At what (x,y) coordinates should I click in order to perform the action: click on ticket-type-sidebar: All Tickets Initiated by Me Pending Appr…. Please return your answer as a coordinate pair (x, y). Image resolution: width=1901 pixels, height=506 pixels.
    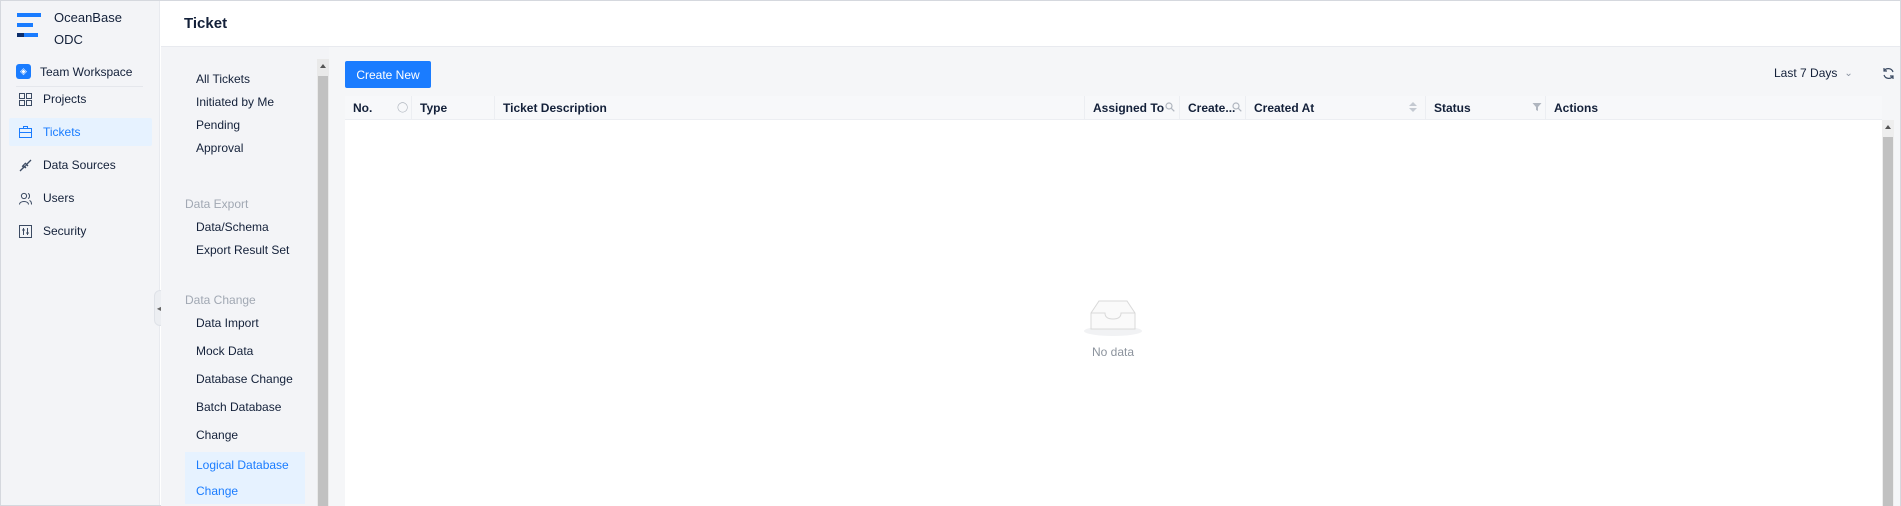
    Looking at the image, I should click on (245, 276).